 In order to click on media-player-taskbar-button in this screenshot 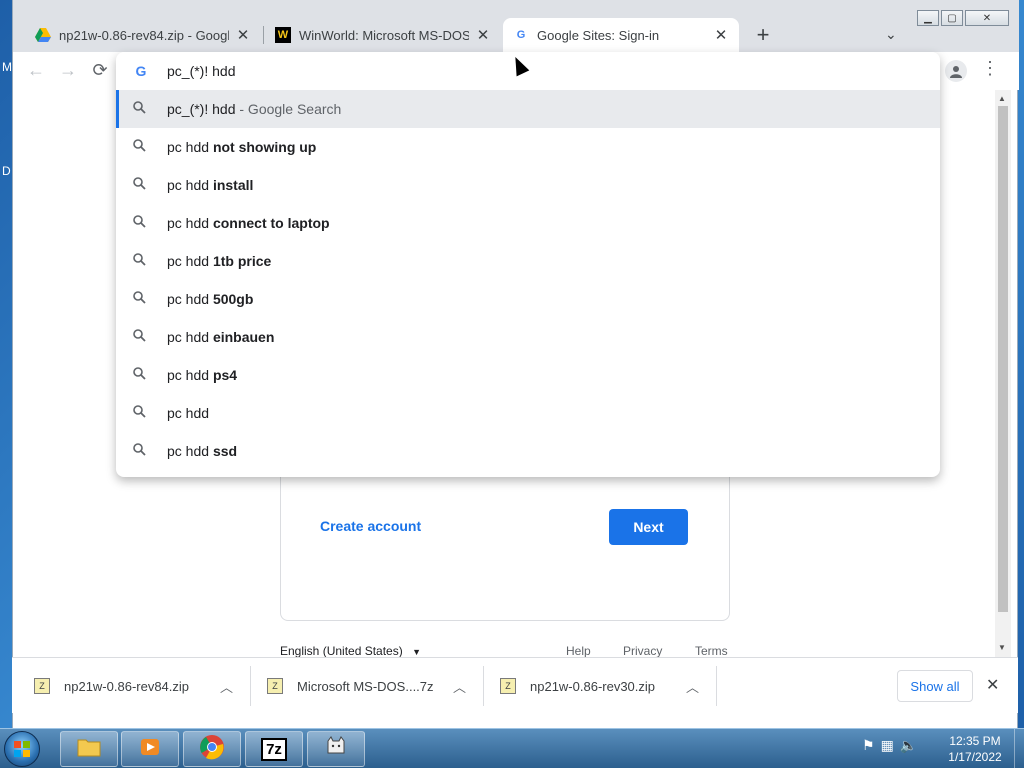, I will do `click(150, 749)`.